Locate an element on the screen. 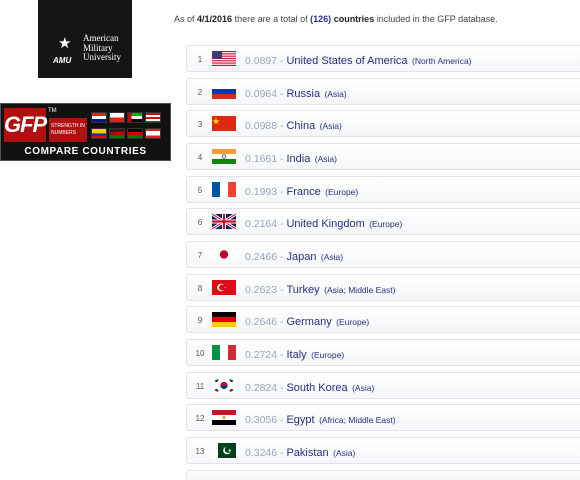 The height and width of the screenshot is (480, 580). summary-prefix: As of is located at coordinates (184, 19).